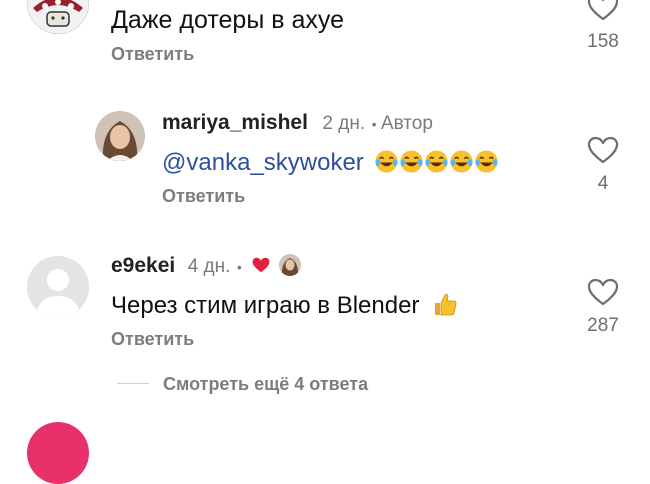 The height and width of the screenshot is (484, 650). What do you see at coordinates (446, 304) in the screenshot?
I see `thumbs-up-emoji-icon` at bounding box center [446, 304].